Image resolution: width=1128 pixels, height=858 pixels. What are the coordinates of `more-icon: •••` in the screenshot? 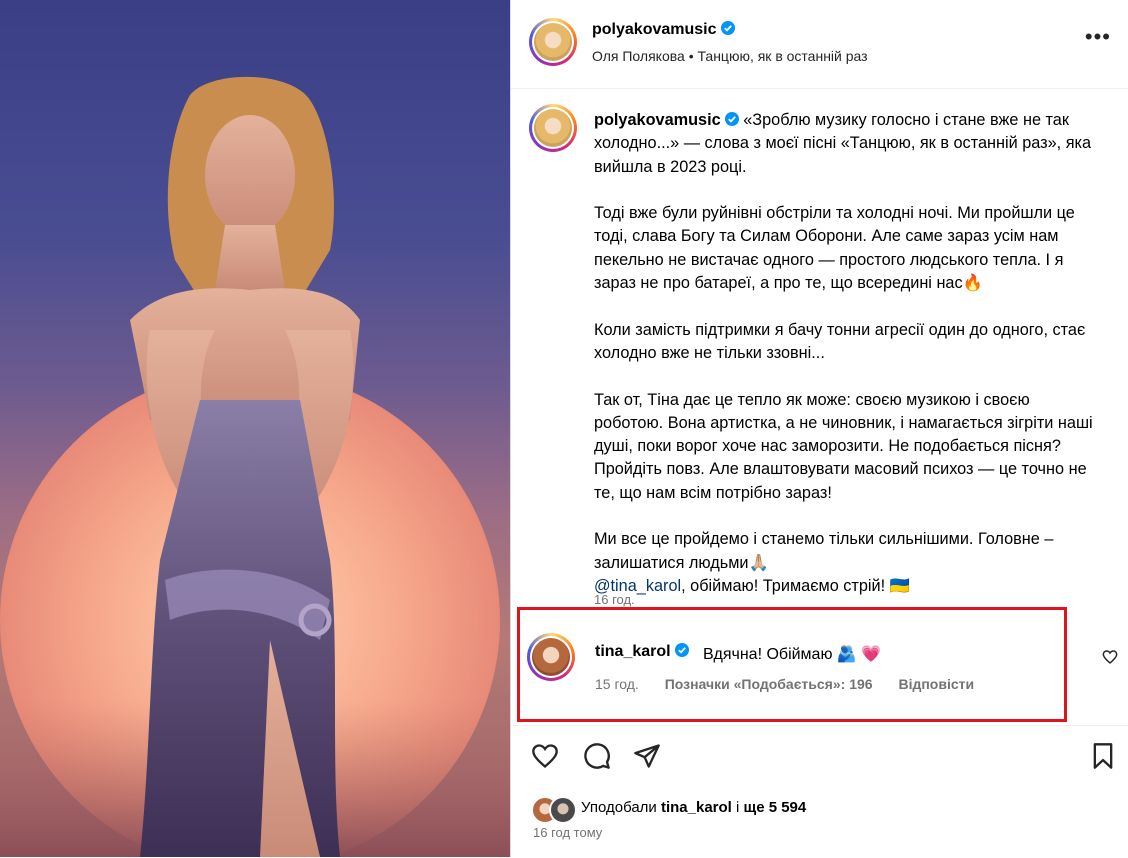 It's located at (1098, 37).